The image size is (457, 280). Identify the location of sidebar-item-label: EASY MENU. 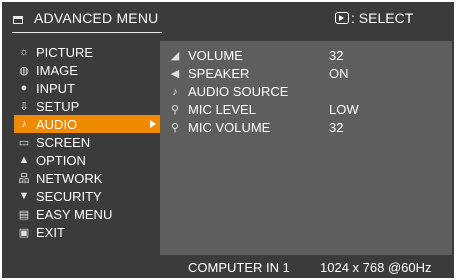
(74, 214).